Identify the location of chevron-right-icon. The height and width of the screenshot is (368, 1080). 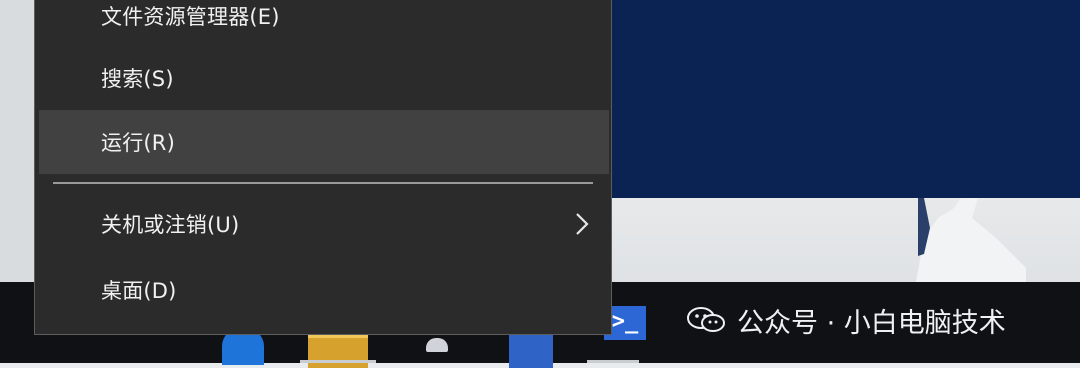
(582, 224).